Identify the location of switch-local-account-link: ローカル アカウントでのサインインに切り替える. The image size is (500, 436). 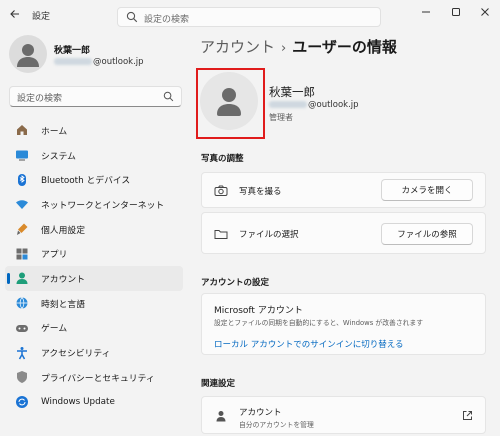
(308, 344).